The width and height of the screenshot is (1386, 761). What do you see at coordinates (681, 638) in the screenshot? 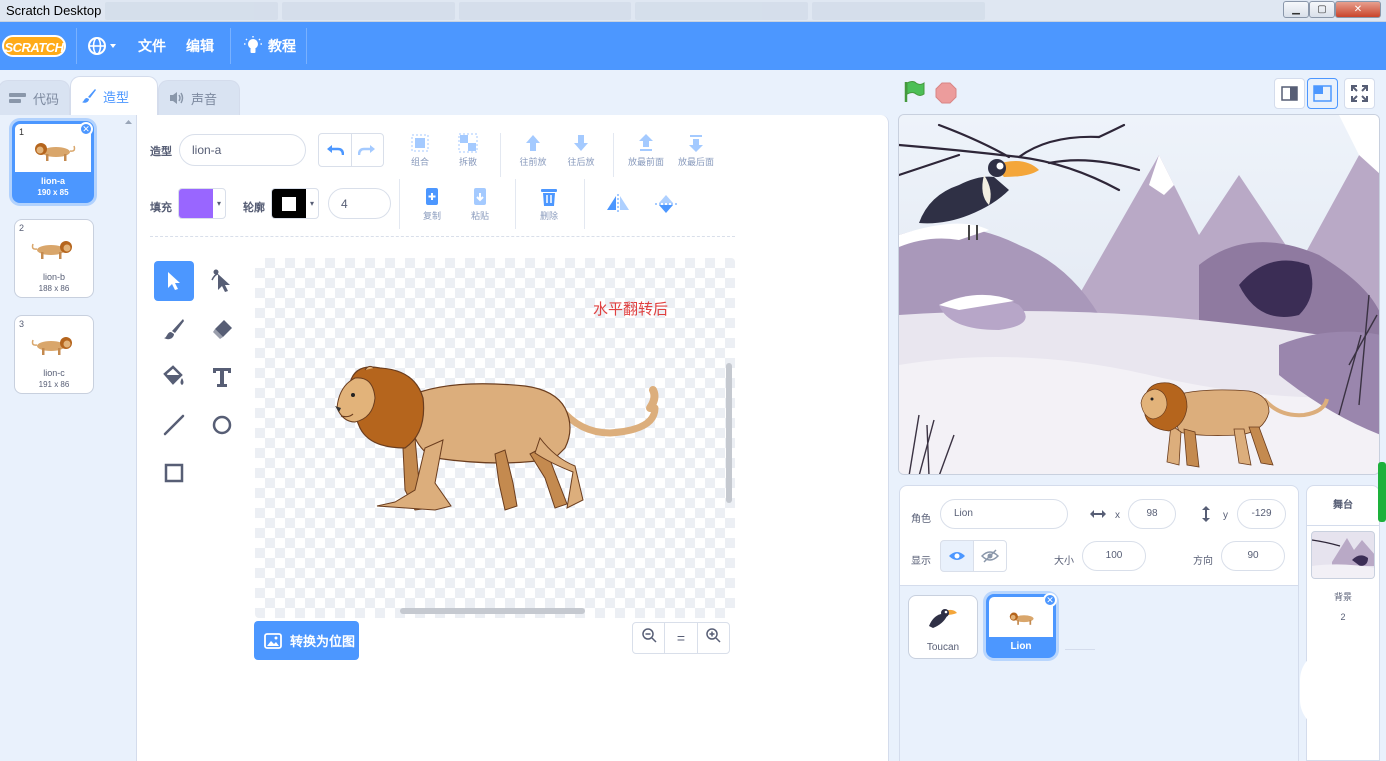
I see `zoom-reset-button: =` at bounding box center [681, 638].